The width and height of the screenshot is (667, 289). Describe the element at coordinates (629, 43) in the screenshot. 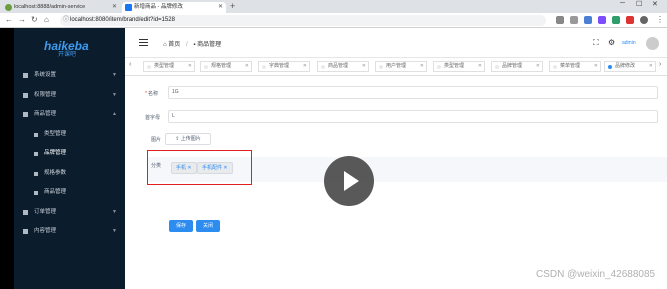

I see `user-name: admin` at that location.